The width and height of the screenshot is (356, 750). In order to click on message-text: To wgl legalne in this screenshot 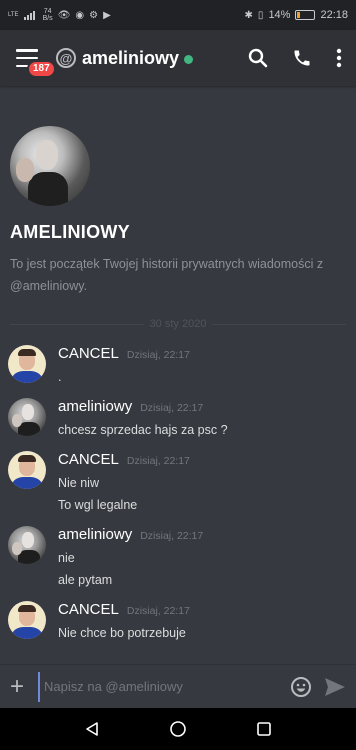, I will do `click(98, 505)`.